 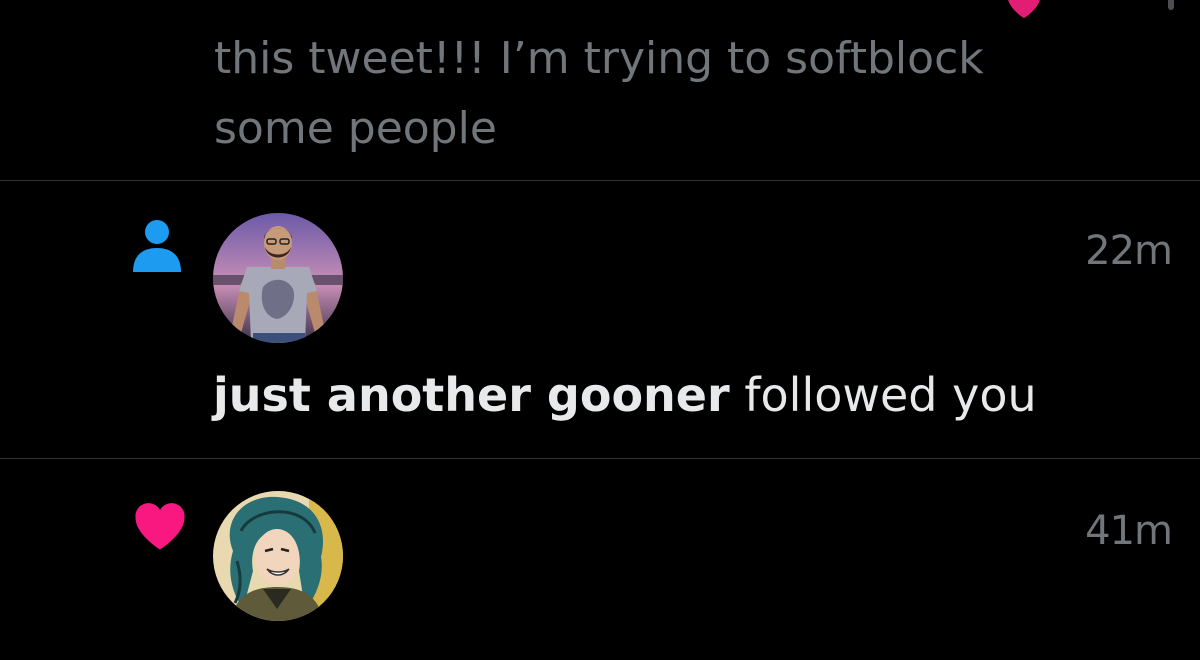 What do you see at coordinates (160, 527) in the screenshot?
I see `heart-icon` at bounding box center [160, 527].